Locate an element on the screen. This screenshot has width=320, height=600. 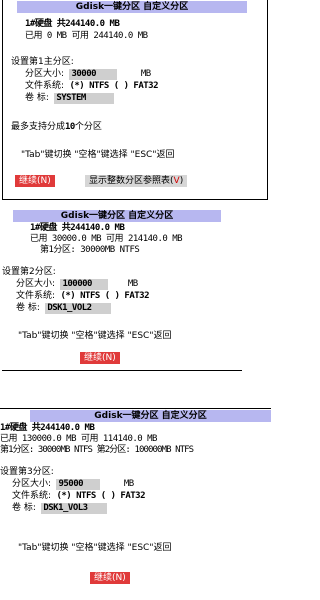
show-table-button: 显示整数分区参照表(V) is located at coordinates (136, 181).